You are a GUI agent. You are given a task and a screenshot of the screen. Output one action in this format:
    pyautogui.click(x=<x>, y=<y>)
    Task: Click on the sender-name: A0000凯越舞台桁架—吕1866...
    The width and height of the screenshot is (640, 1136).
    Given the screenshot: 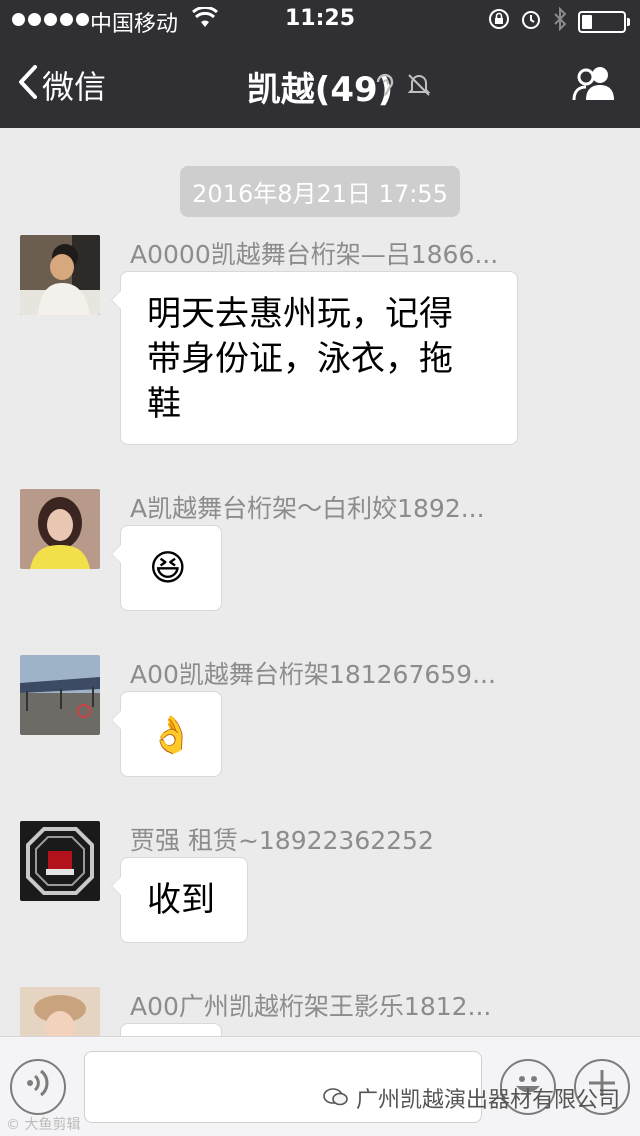 What is the action you would take?
    pyautogui.click(x=314, y=254)
    